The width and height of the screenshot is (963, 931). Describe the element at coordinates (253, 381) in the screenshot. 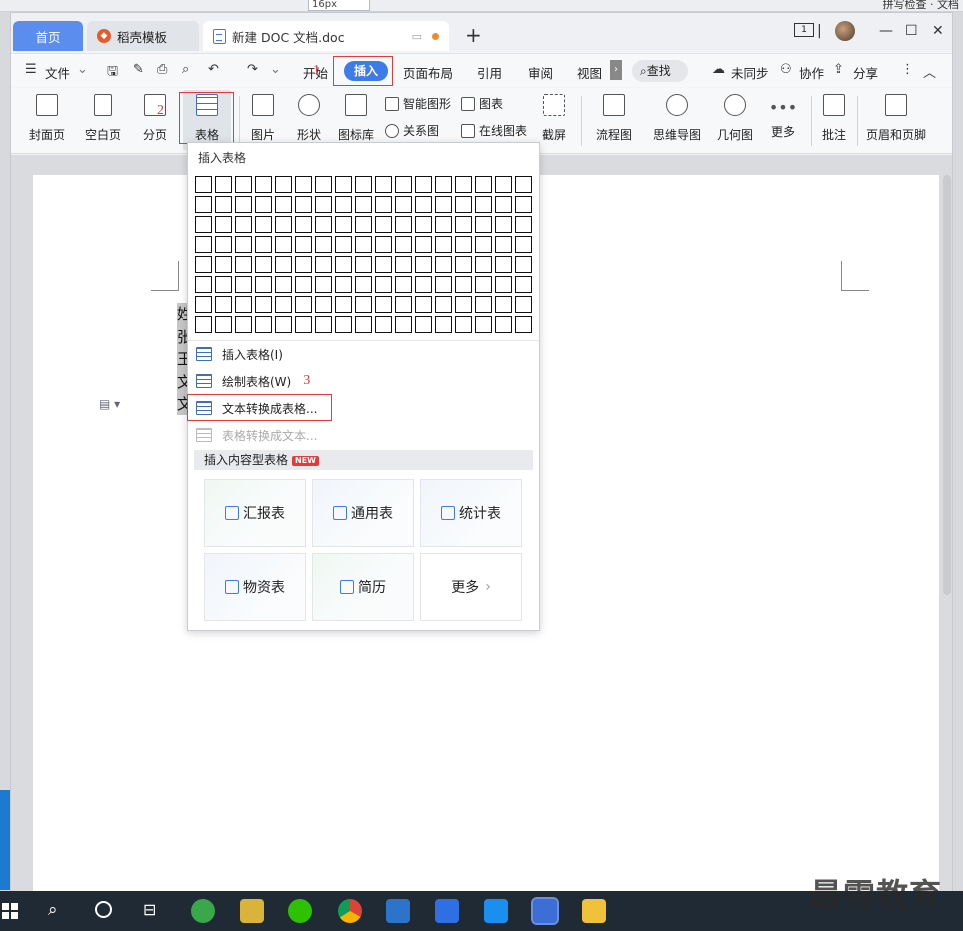

I see `draw-table-item: 绘制表格(W) 3` at that location.